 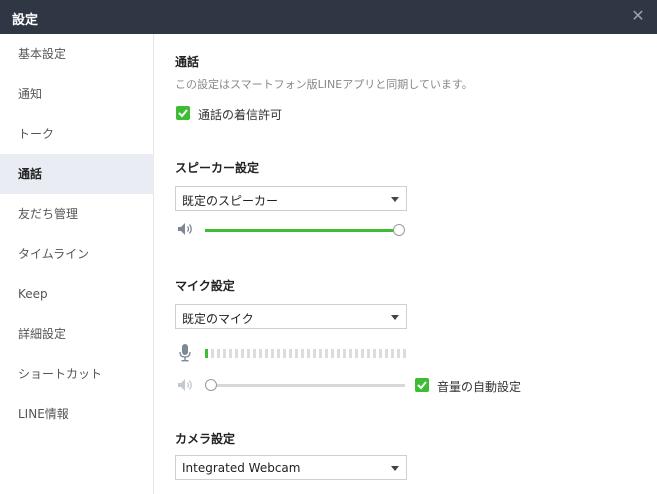 What do you see at coordinates (187, 62) in the screenshot?
I see `call-section-title: 通話` at bounding box center [187, 62].